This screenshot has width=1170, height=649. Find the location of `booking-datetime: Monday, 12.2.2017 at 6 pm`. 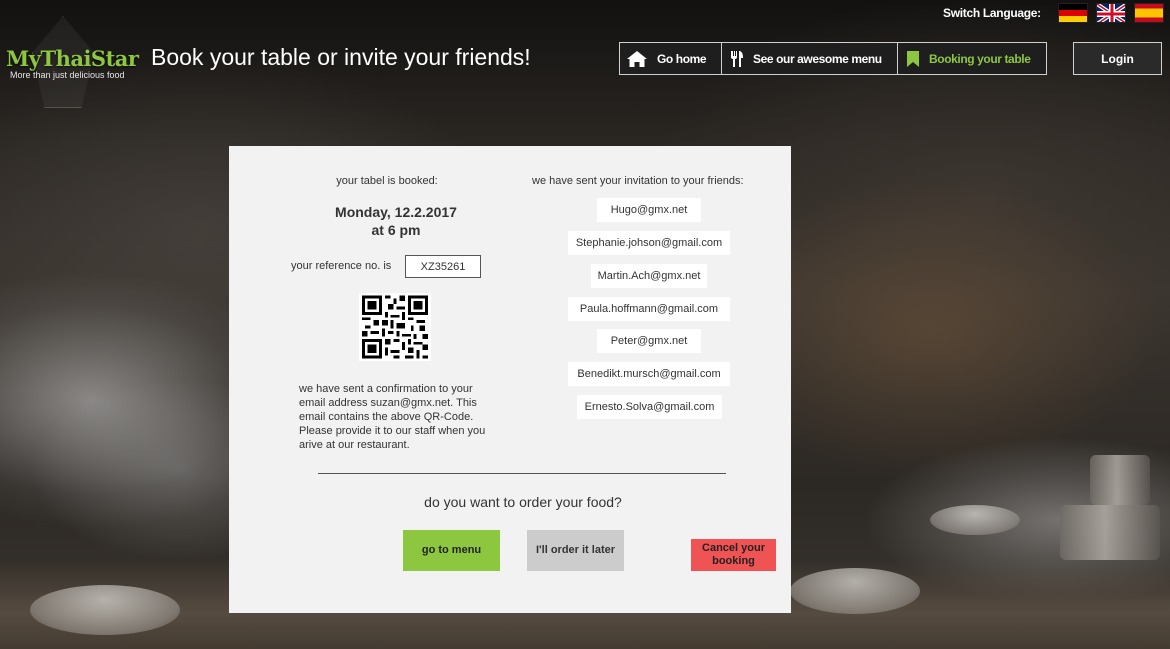

booking-datetime: Monday, 12.2.2017 at 6 pm is located at coordinates (396, 221).